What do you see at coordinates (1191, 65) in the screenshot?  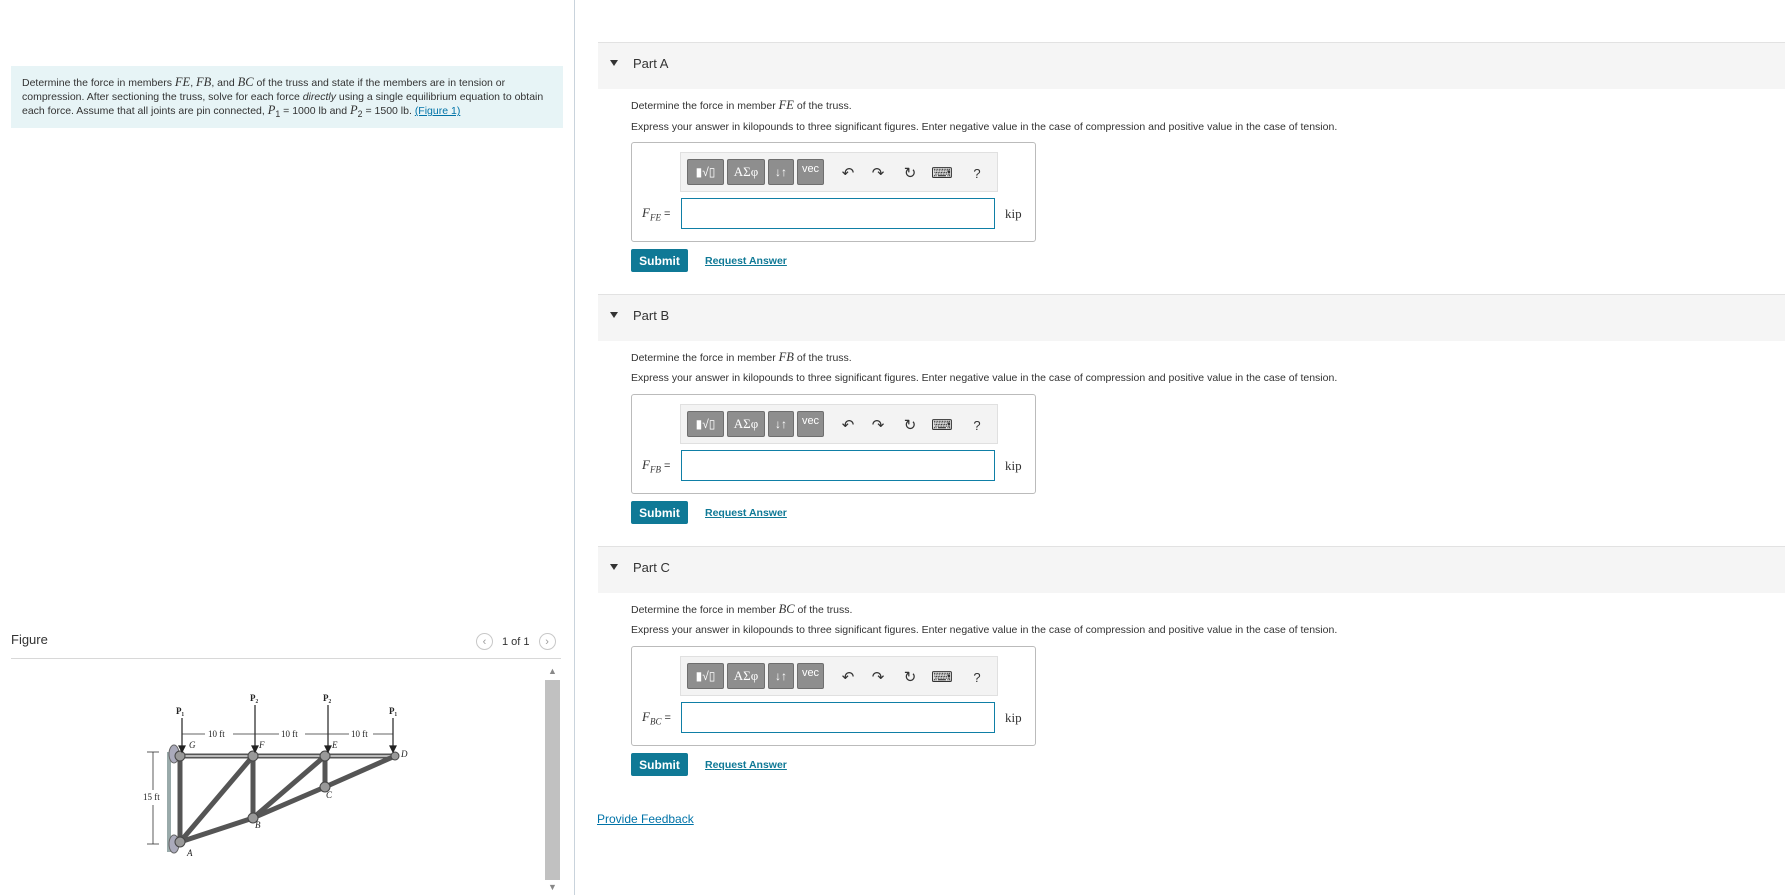 I see `part-a-header: Part A` at bounding box center [1191, 65].